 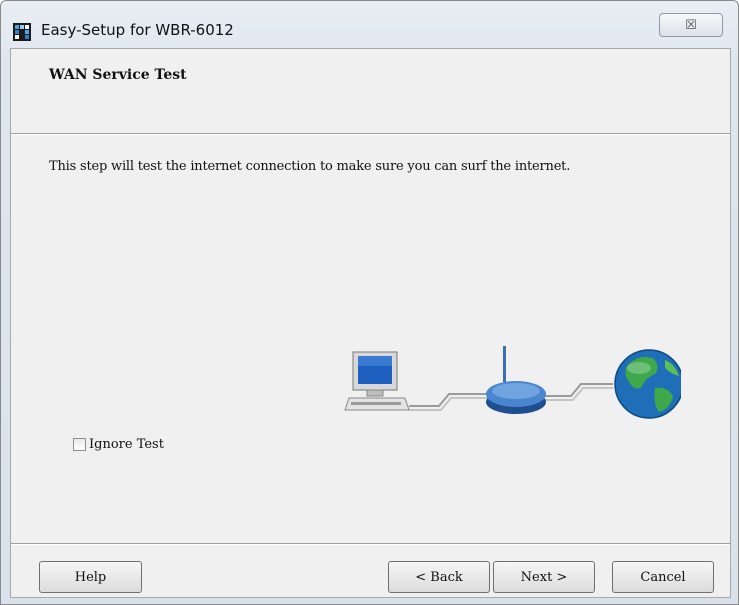 What do you see at coordinates (578, 392) in the screenshot?
I see `cable-right` at bounding box center [578, 392].